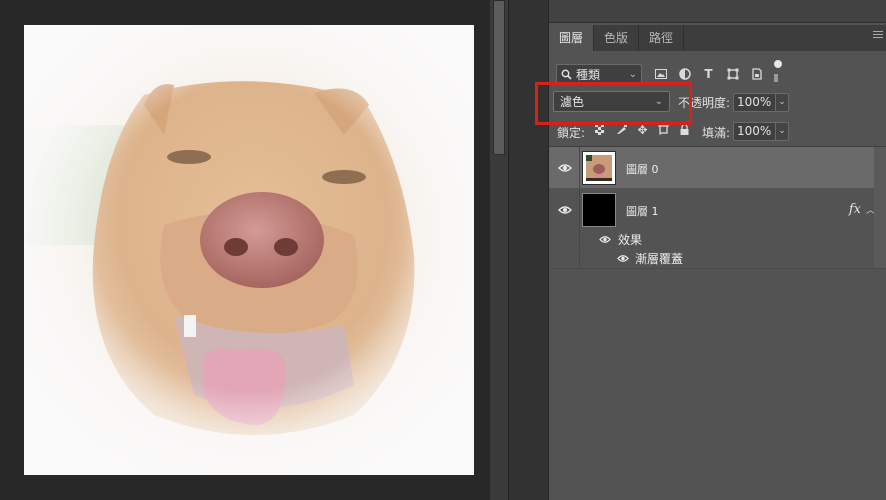 The width and height of the screenshot is (886, 500). I want to click on lock-all-icon, so click(684, 130).